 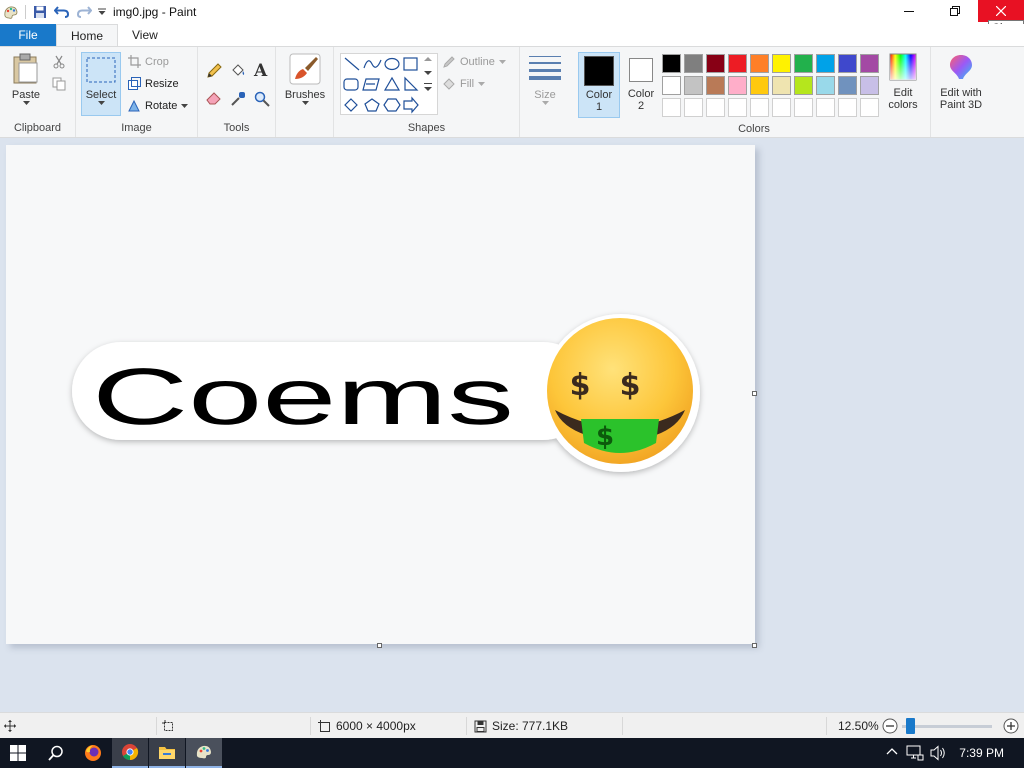 I want to click on triangle-shape-icon, so click(x=392, y=83).